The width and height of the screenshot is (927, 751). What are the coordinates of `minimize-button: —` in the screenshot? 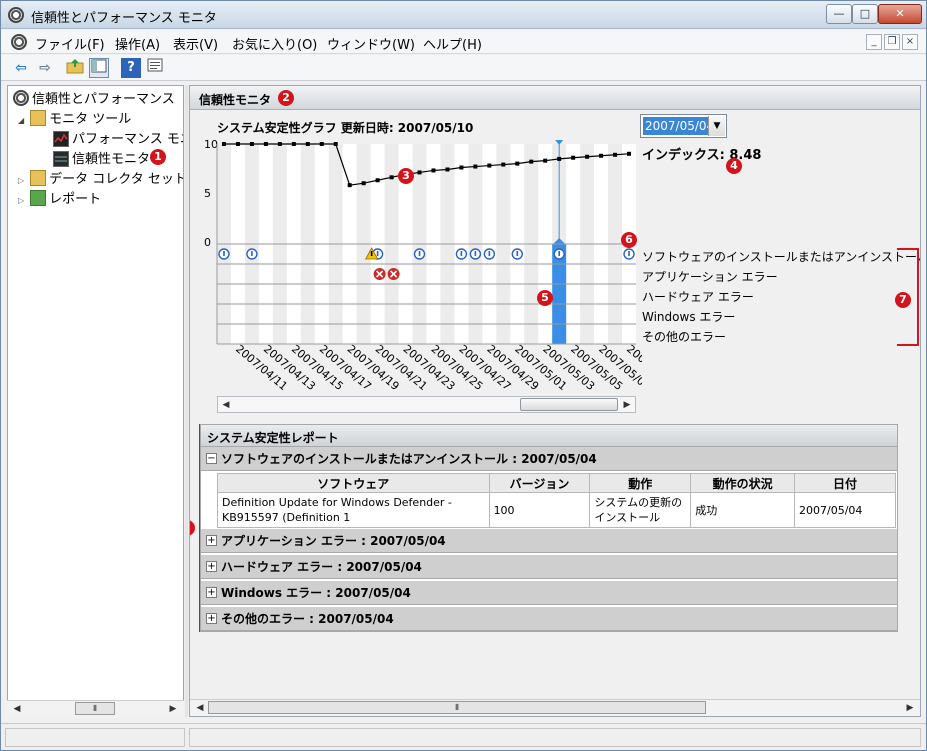 It's located at (839, 14).